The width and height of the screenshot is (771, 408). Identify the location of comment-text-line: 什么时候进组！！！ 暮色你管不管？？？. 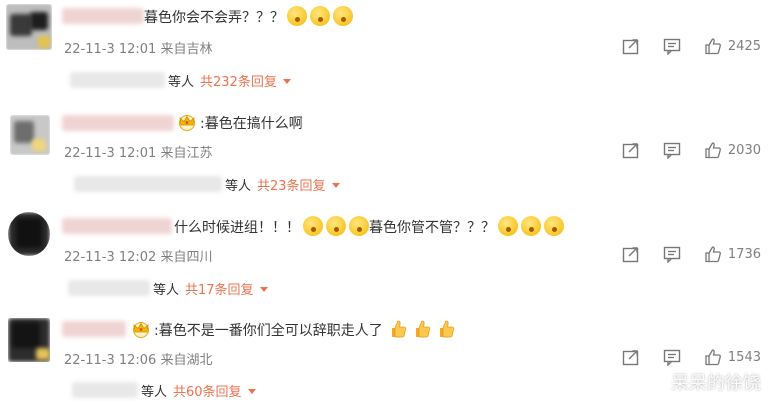
(369, 227).